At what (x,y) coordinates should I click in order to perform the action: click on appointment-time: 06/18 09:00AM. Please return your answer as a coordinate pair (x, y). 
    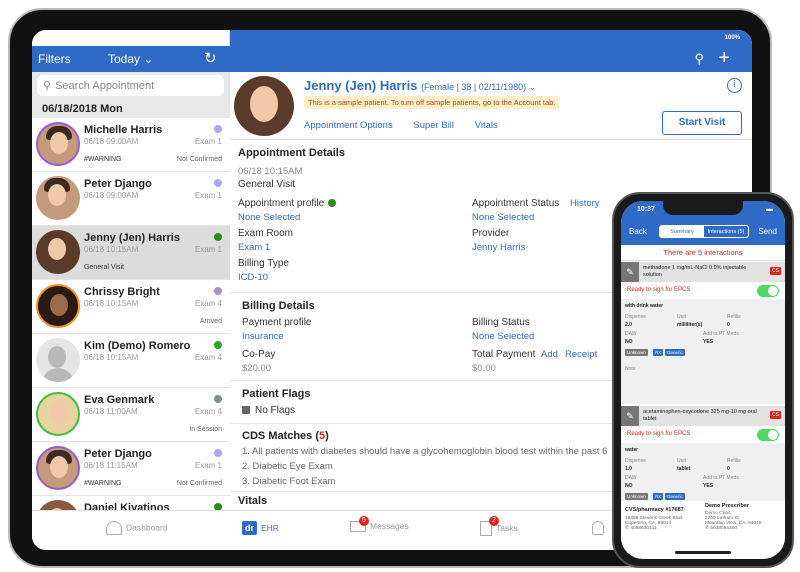
    Looking at the image, I should click on (111, 195).